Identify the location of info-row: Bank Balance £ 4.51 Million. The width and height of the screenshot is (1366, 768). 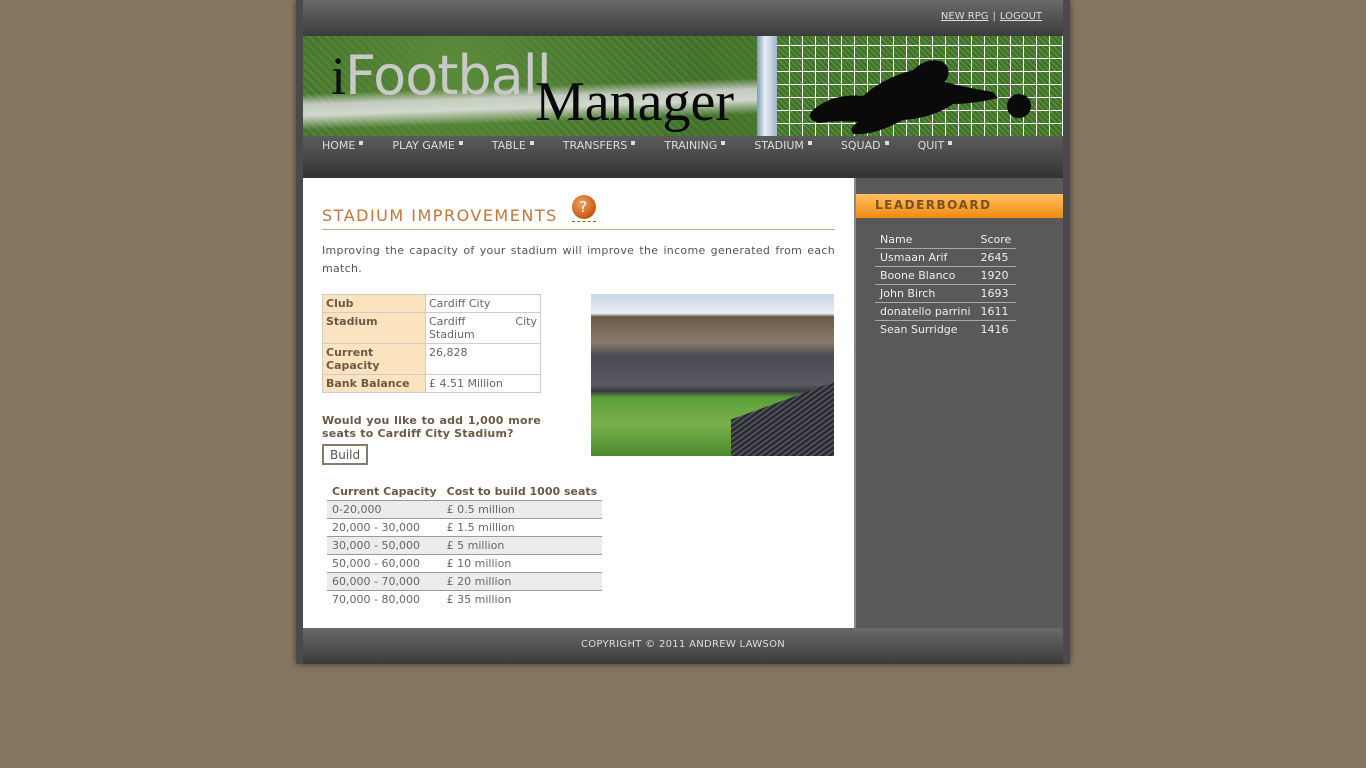
(431, 383).